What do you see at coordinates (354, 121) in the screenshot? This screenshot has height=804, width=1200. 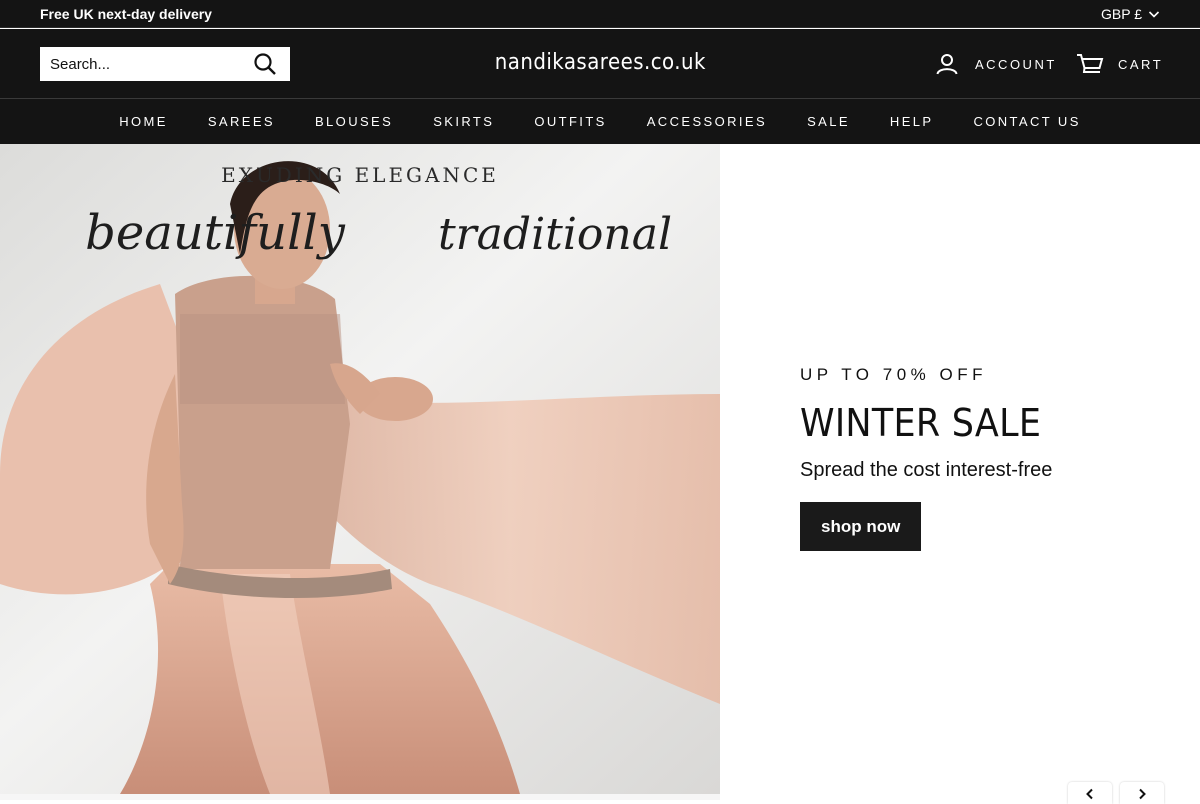 I see `nav-blouses: BLOUSES` at bounding box center [354, 121].